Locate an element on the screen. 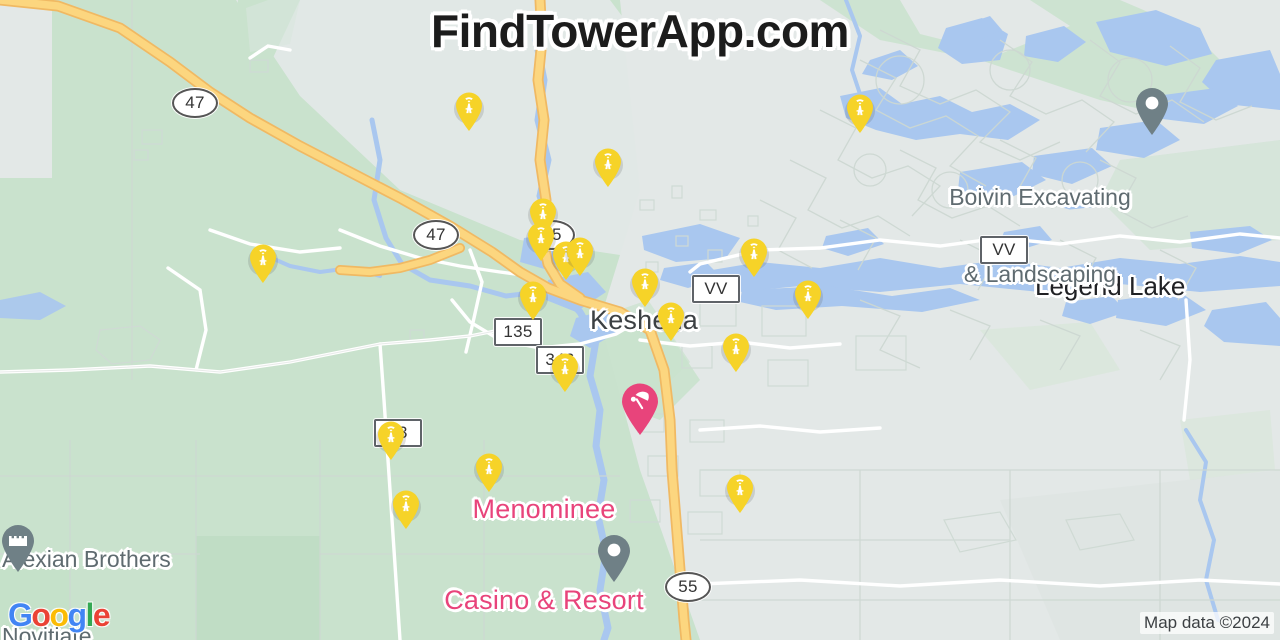 The height and width of the screenshot is (640, 1280). poi-marker-casino is located at coordinates (640, 409).